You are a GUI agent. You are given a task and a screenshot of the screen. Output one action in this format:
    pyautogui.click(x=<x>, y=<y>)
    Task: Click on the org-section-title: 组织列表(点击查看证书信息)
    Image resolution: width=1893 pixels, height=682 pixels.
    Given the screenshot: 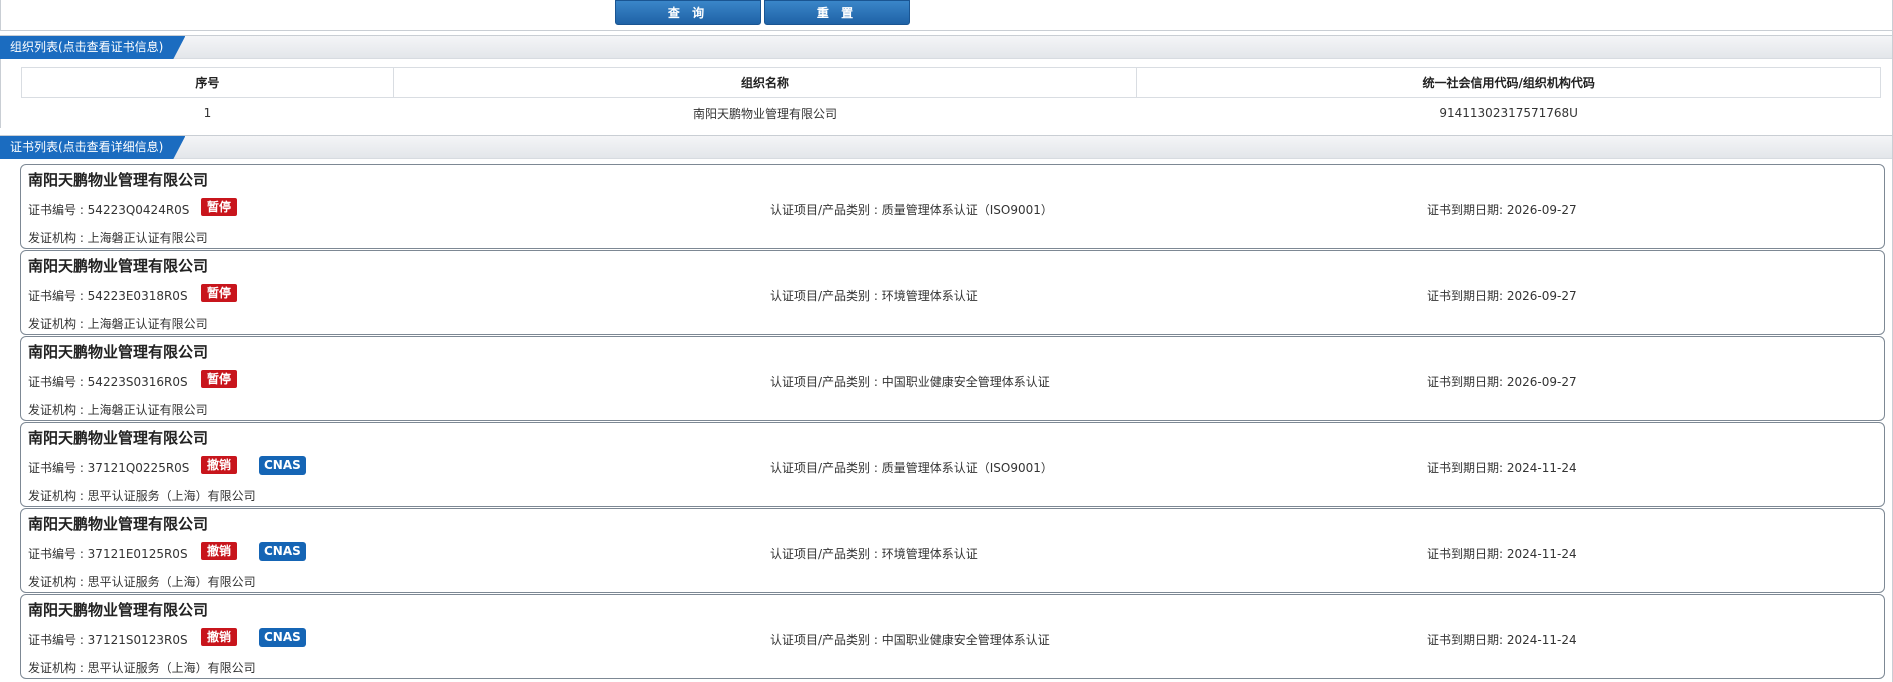 What is the action you would take?
    pyautogui.click(x=92, y=47)
    